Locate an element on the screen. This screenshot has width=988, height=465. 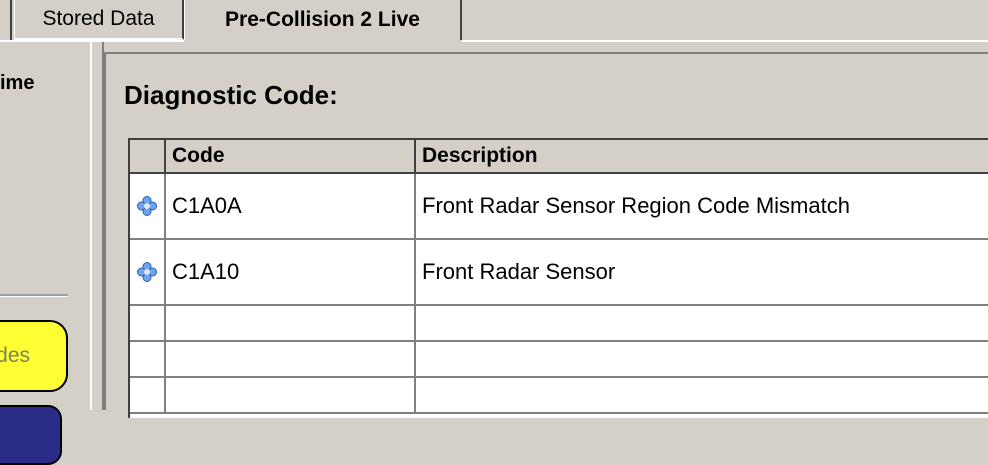
tab-pre-collision-live-label: Pre-Collision 2 Live is located at coordinates (322, 19).